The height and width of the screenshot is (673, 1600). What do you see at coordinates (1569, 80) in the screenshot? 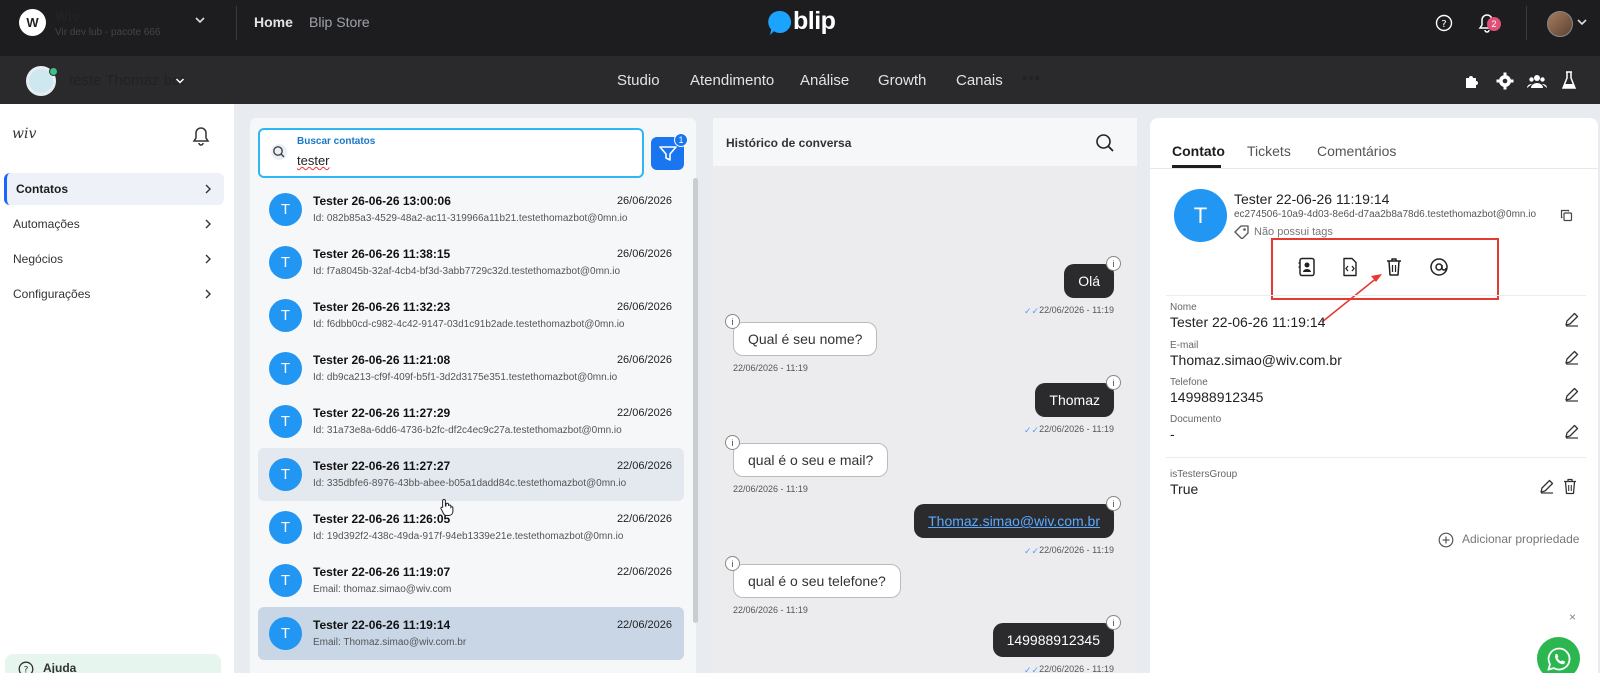
I see `flask-icon` at bounding box center [1569, 80].